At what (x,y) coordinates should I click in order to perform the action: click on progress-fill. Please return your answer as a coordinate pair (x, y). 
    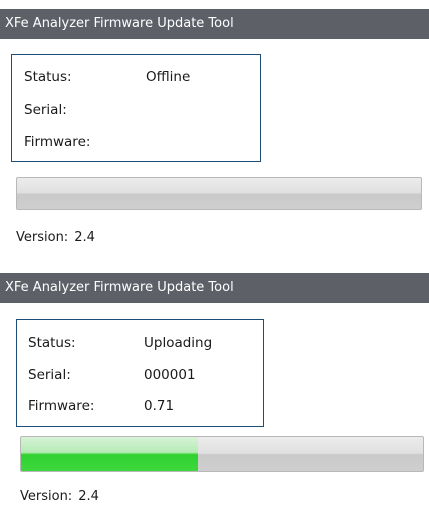
    Looking at the image, I should click on (109, 454).